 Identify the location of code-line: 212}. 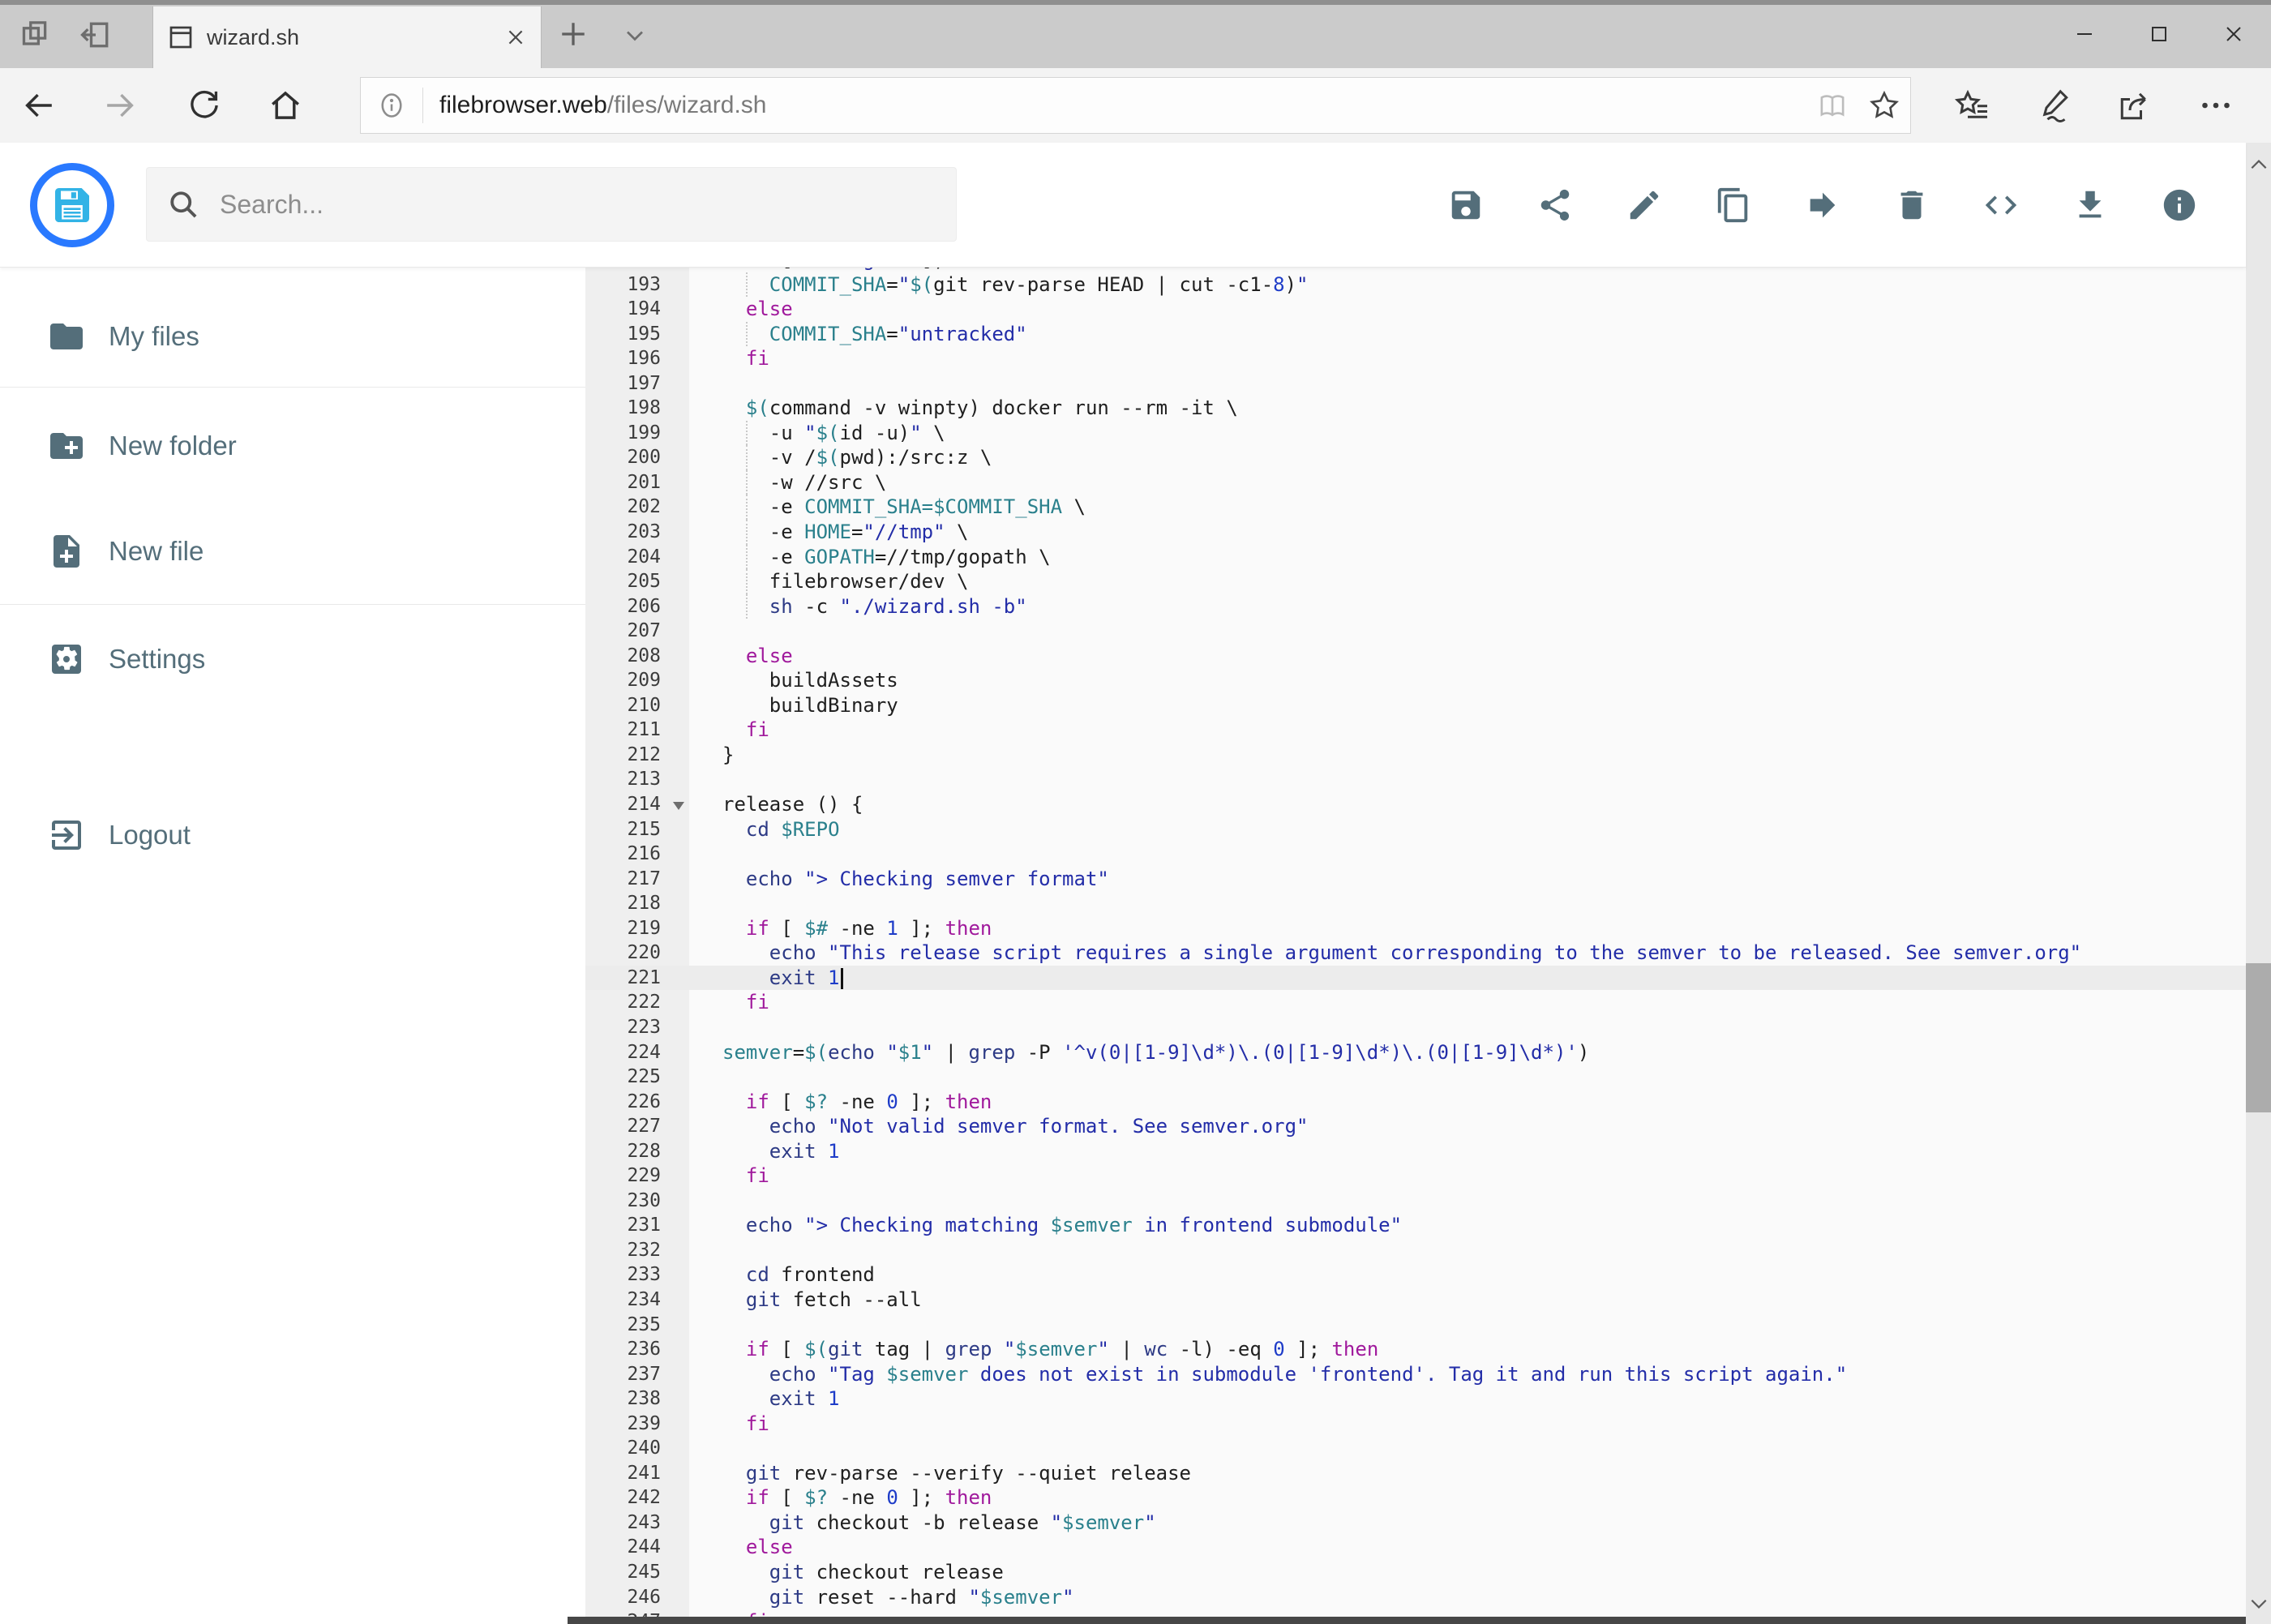
(1416, 755).